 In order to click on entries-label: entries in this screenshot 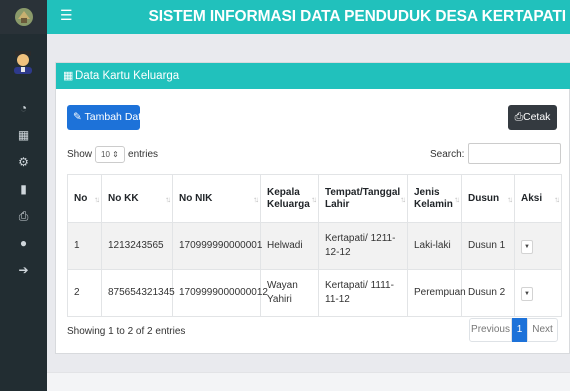, I will do `click(143, 155)`.